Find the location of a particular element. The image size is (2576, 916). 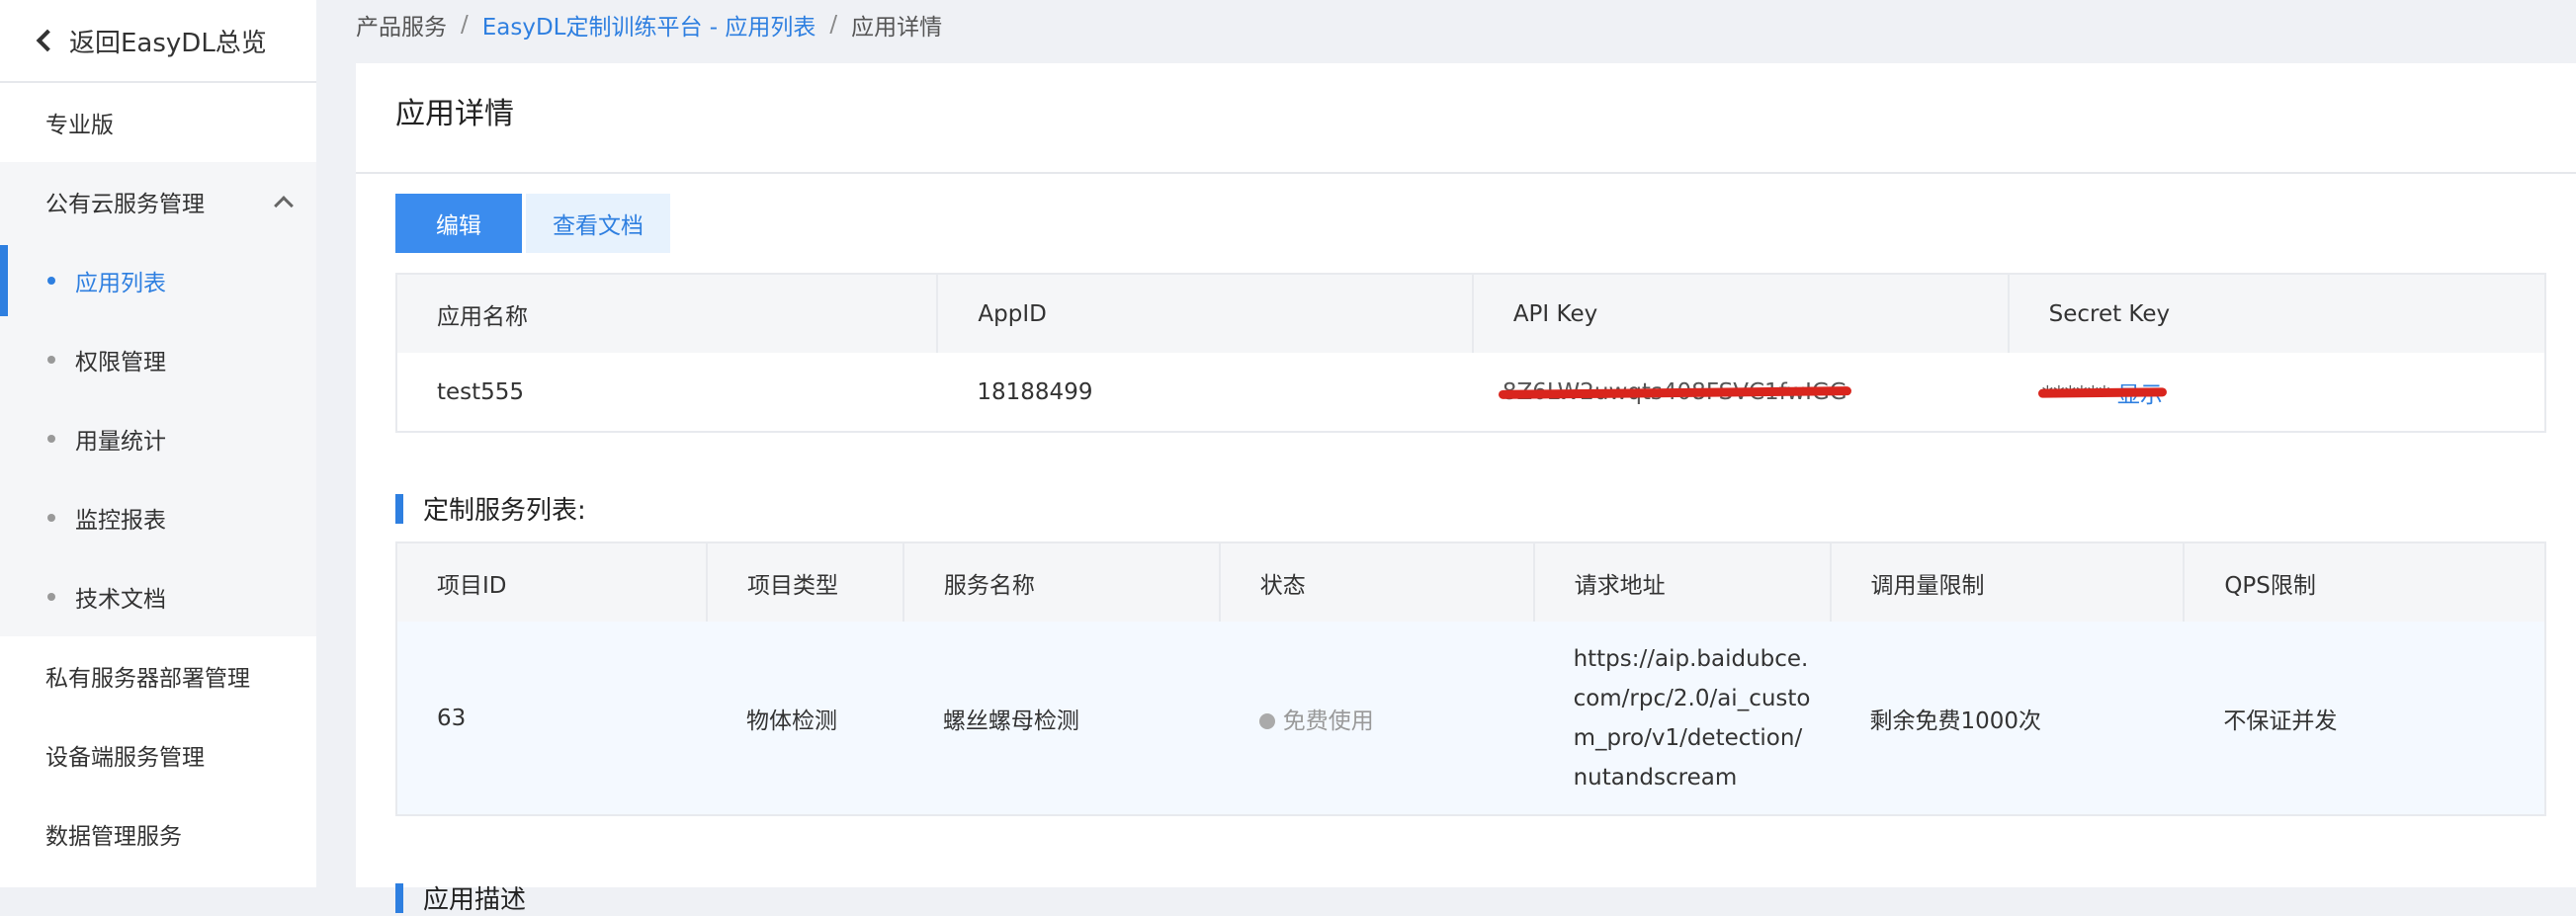

sidebar-item-device-service: 设备端服务管理 is located at coordinates (158, 754).